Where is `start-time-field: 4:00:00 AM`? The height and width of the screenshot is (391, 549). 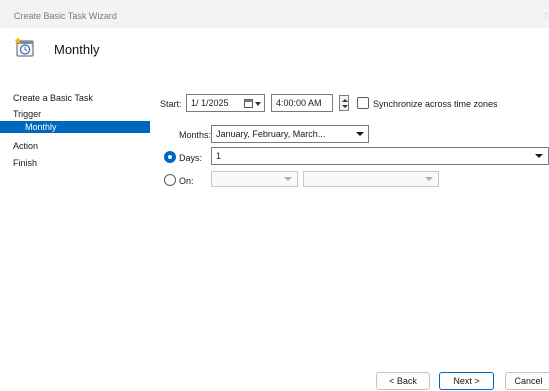
start-time-field: 4:00:00 AM is located at coordinates (302, 103).